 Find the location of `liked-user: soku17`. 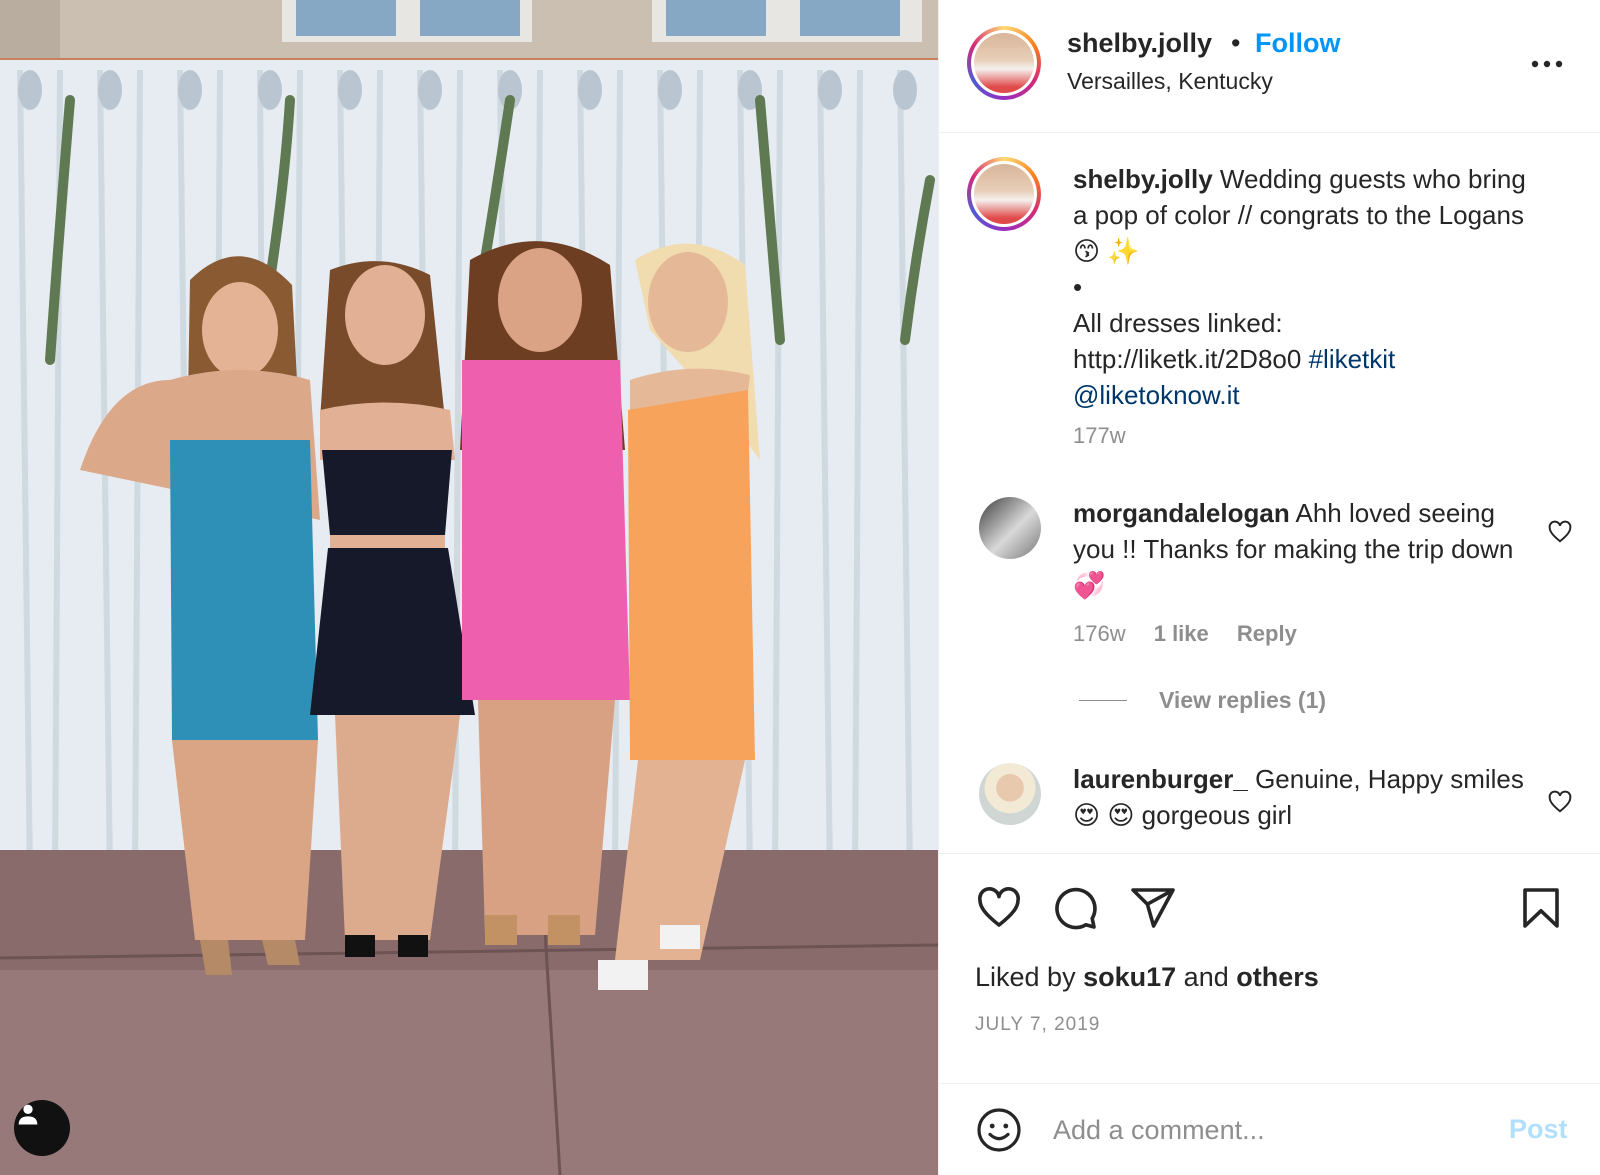

liked-user: soku17 is located at coordinates (1129, 977).